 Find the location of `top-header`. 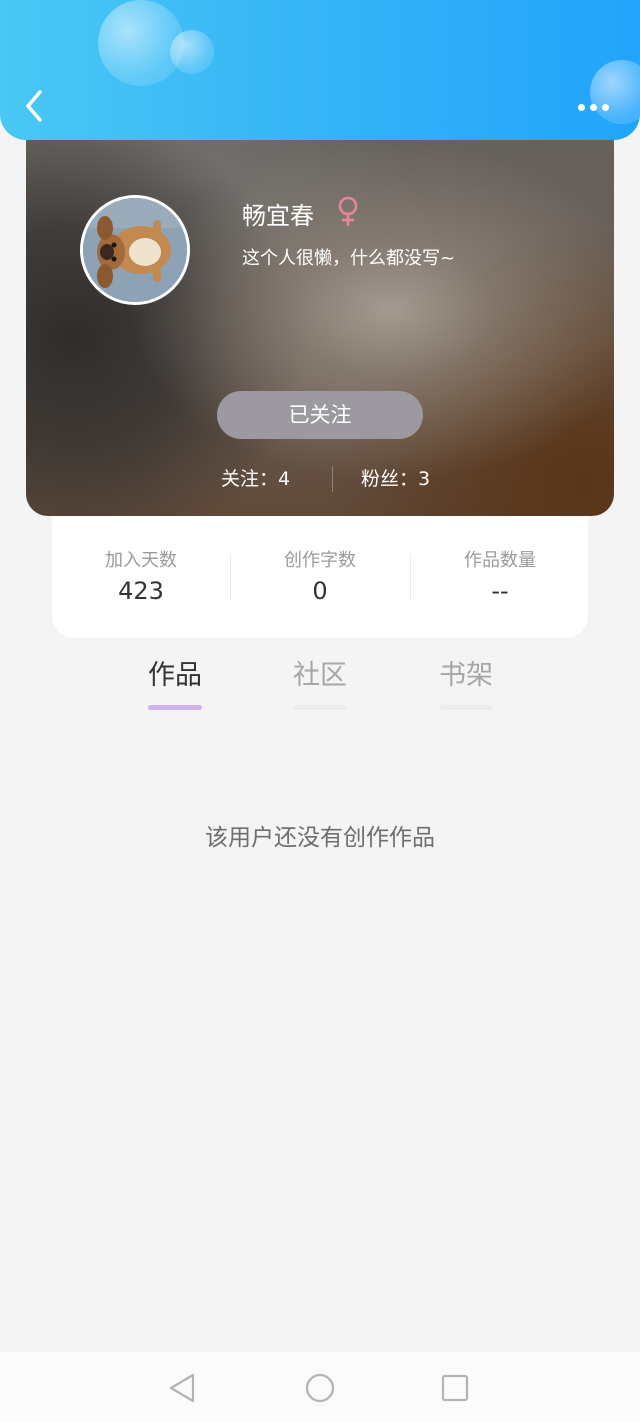

top-header is located at coordinates (320, 70).